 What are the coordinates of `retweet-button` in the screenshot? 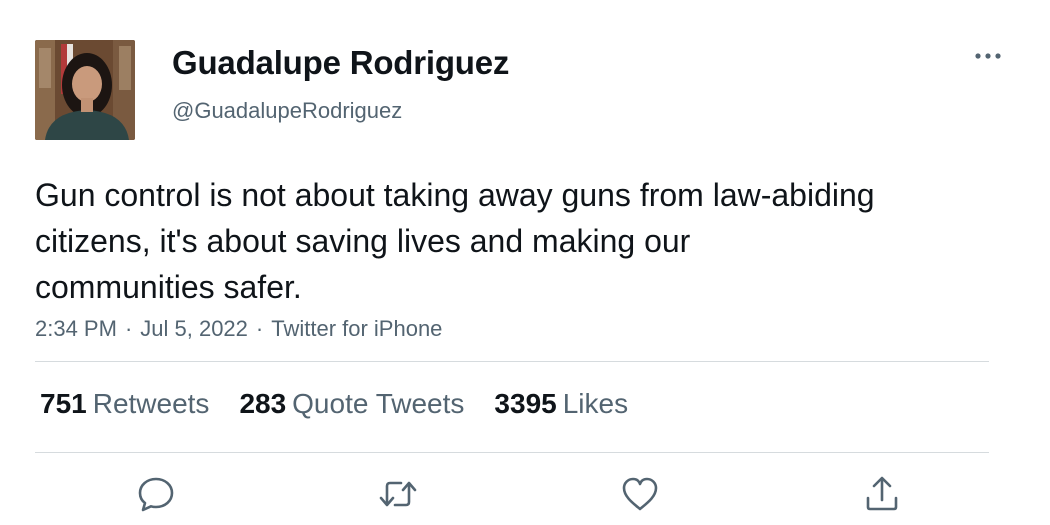 It's located at (398, 494).